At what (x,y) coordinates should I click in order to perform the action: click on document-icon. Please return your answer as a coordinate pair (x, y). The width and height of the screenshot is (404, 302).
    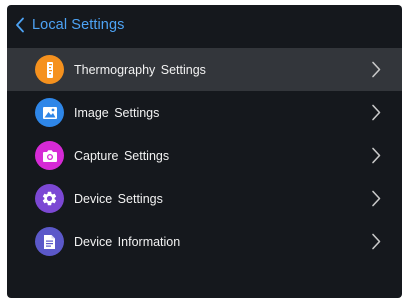
    Looking at the image, I should click on (49, 241).